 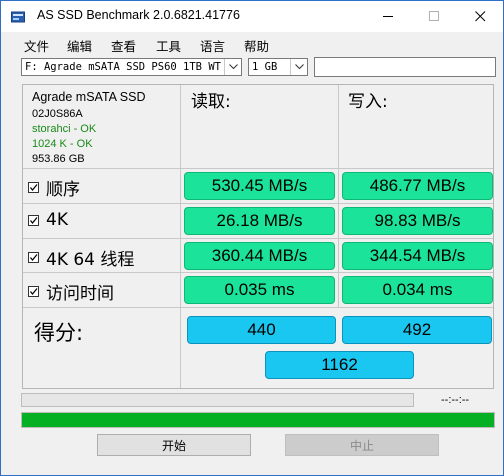 What do you see at coordinates (368, 102) in the screenshot?
I see `write-column-header: 写入:` at bounding box center [368, 102].